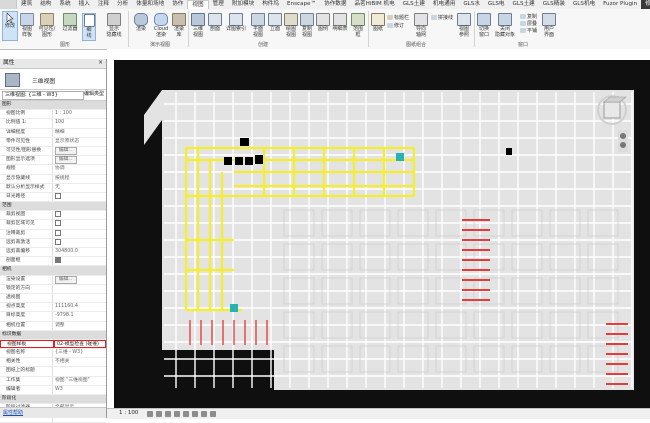 Image resolution: width=650 pixels, height=423 pixels. Describe the element at coordinates (11, 413) in the screenshot. I see `properties-help-link: 属性帮助` at that location.